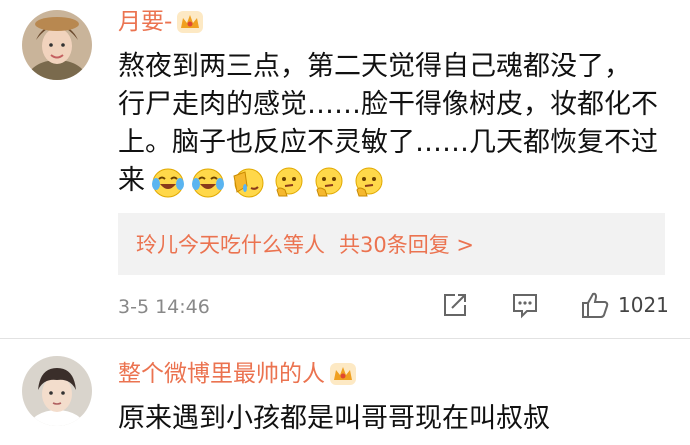  Describe the element at coordinates (334, 418) in the screenshot. I see `comment-text: 原来遇到小孩都是叫哥哥现在叫叔叔` at that location.